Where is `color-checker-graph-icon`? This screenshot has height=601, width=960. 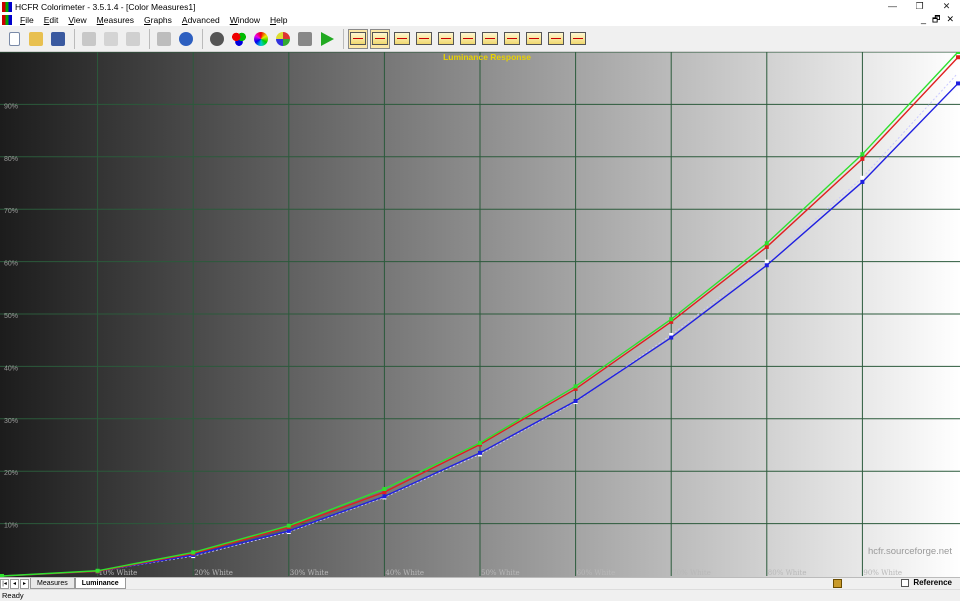 color-checker-graph-icon is located at coordinates (534, 38).